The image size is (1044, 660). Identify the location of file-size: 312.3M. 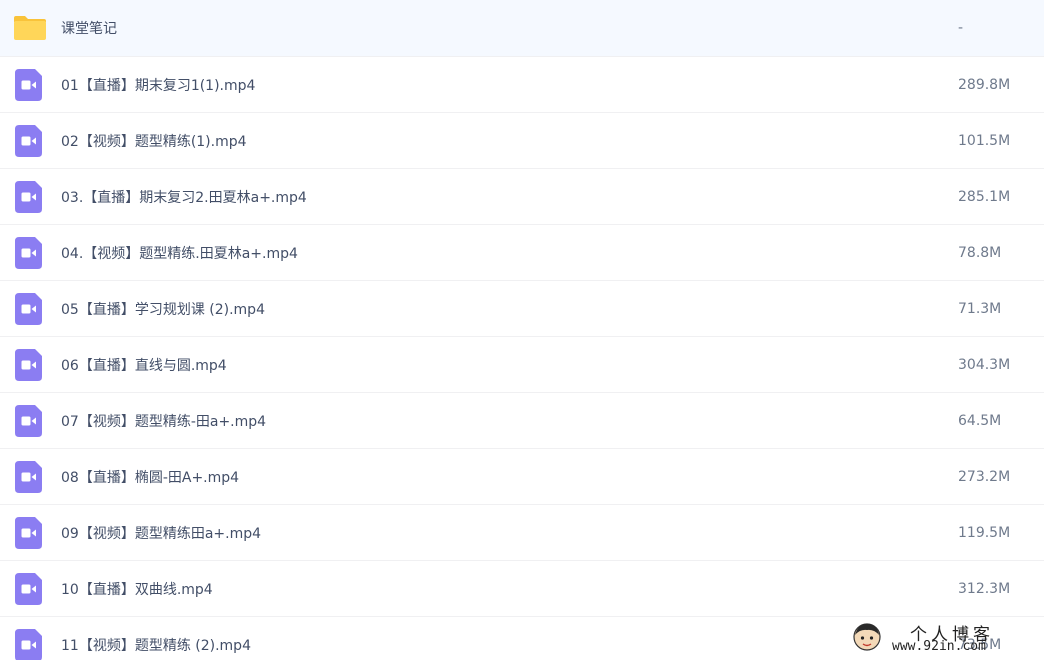
(984, 588).